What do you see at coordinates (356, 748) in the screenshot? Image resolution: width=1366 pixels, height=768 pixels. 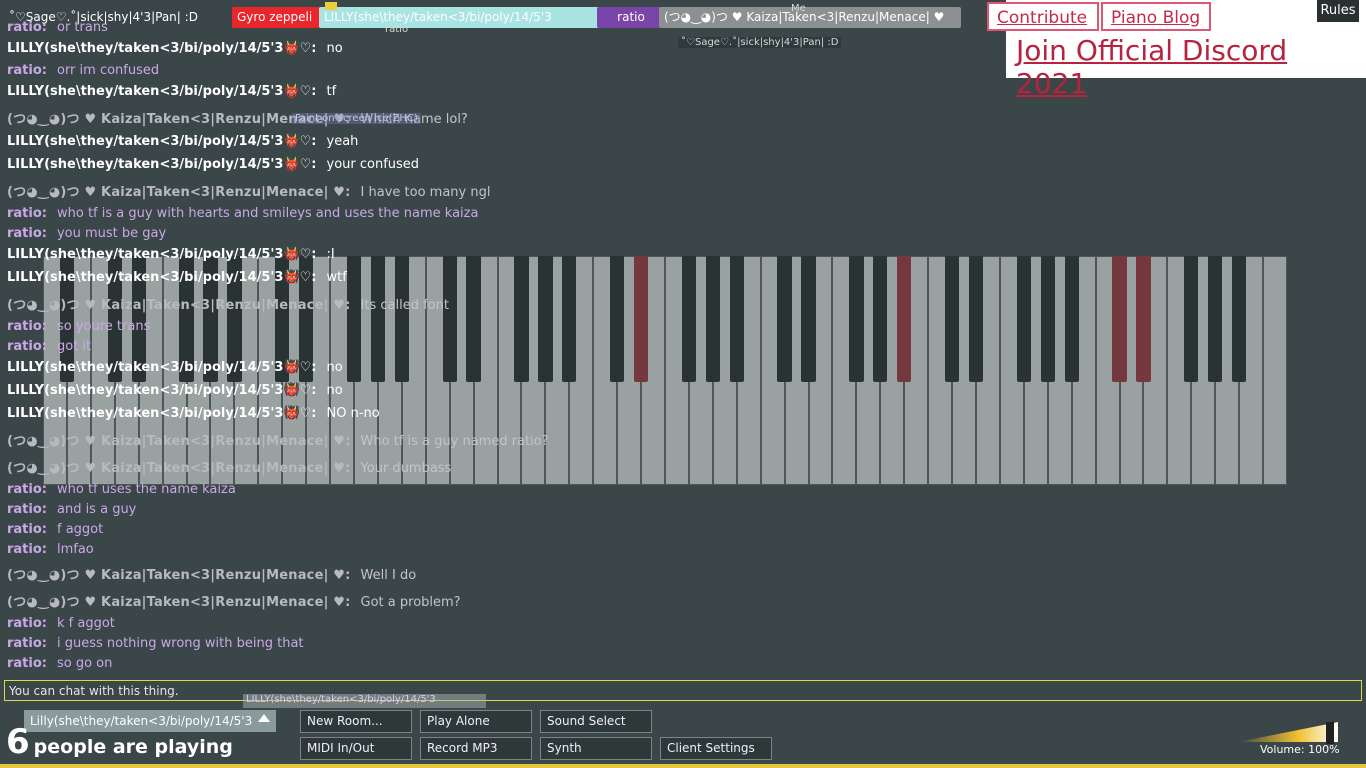 I see `midi-button: MIDI In/Out` at bounding box center [356, 748].